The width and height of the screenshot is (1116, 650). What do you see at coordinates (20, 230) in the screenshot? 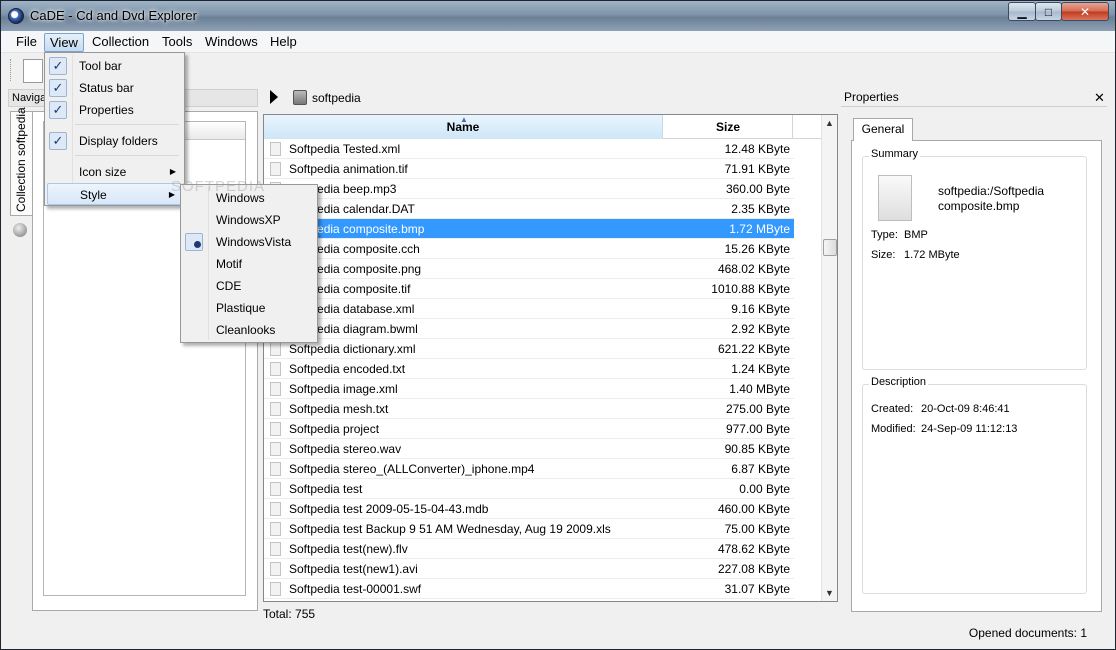
I see `disc-icon` at bounding box center [20, 230].